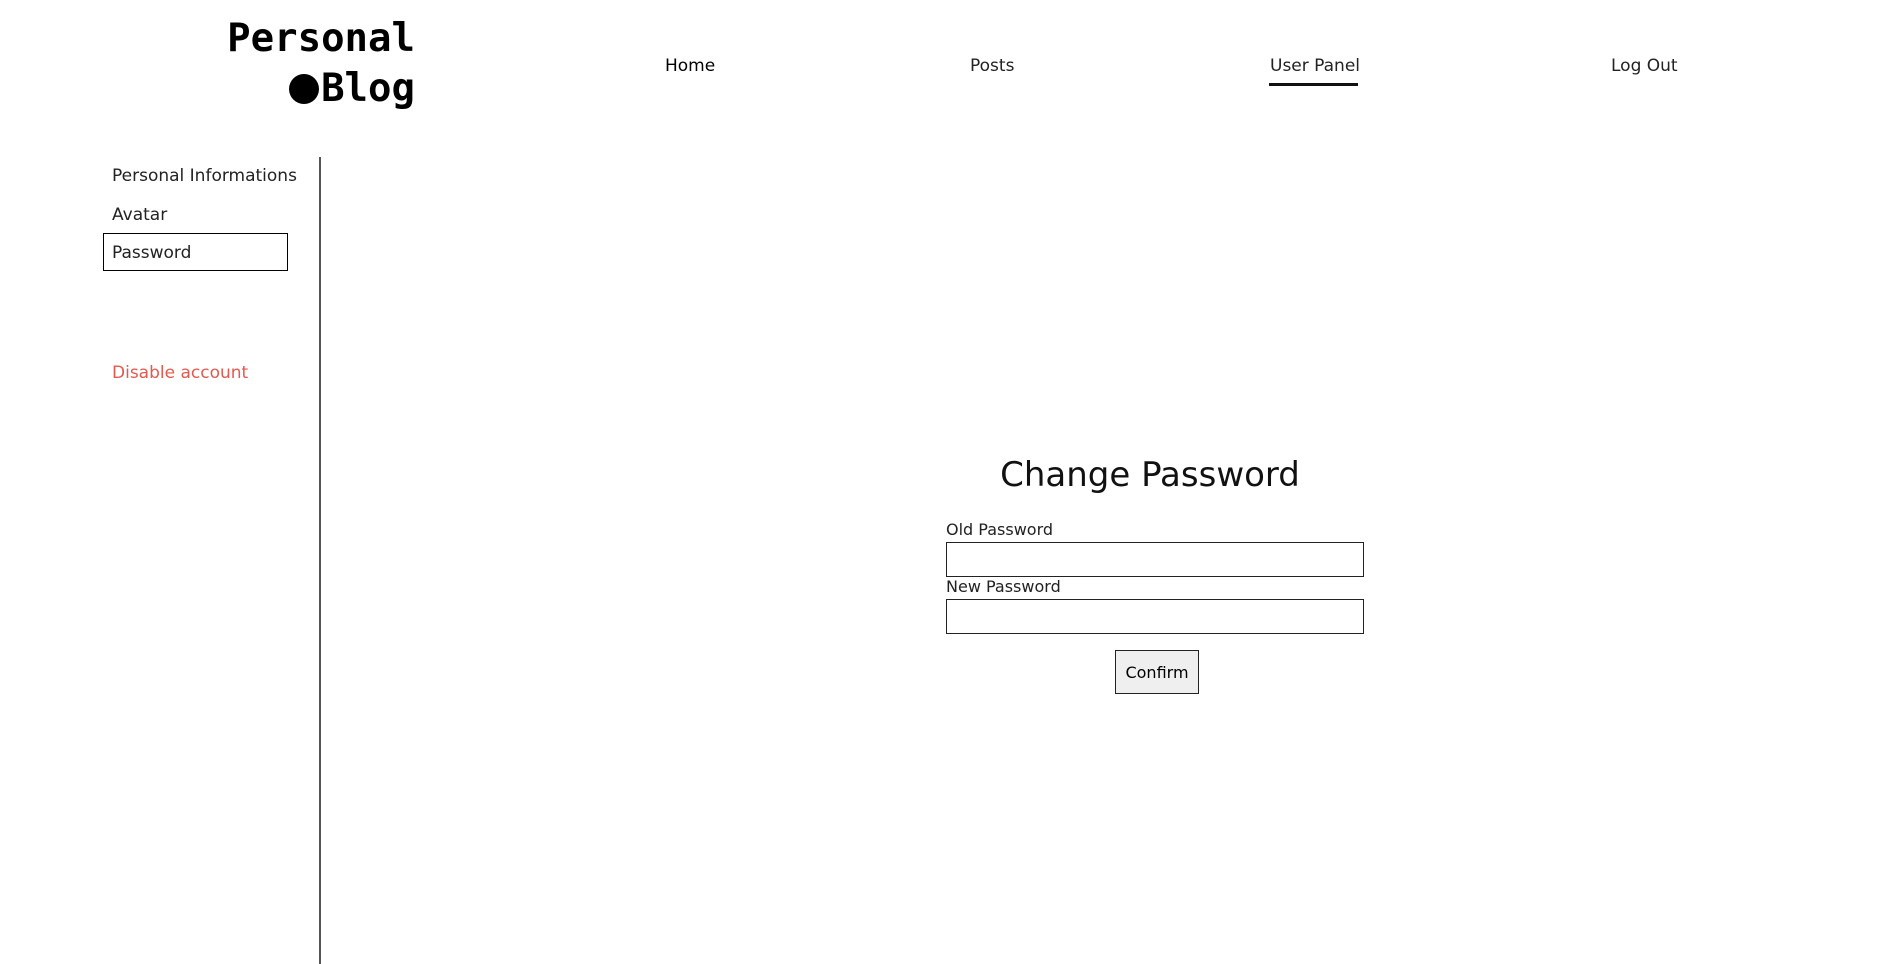 The height and width of the screenshot is (964, 1901). I want to click on old-password-label: Old Password, so click(1000, 529).